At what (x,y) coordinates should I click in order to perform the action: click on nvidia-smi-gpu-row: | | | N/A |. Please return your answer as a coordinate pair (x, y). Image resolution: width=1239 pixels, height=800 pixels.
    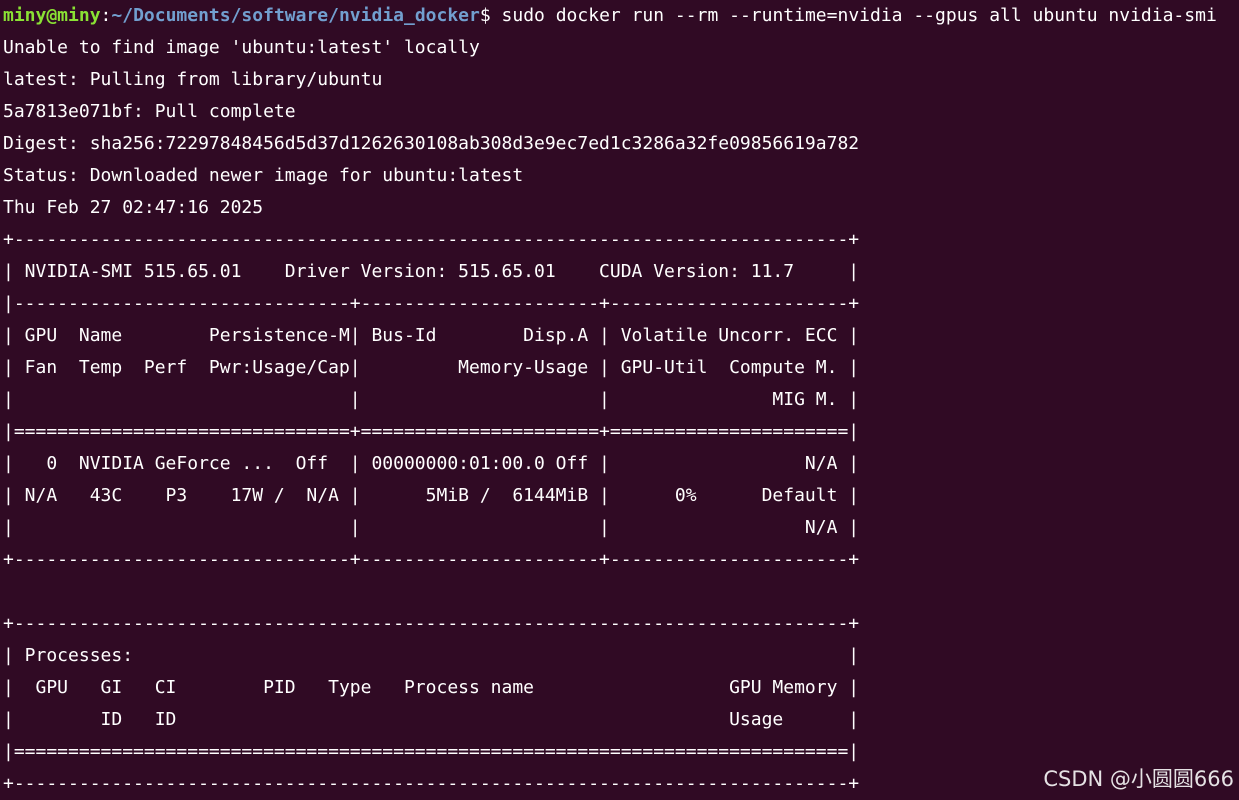
    Looking at the image, I should click on (431, 527).